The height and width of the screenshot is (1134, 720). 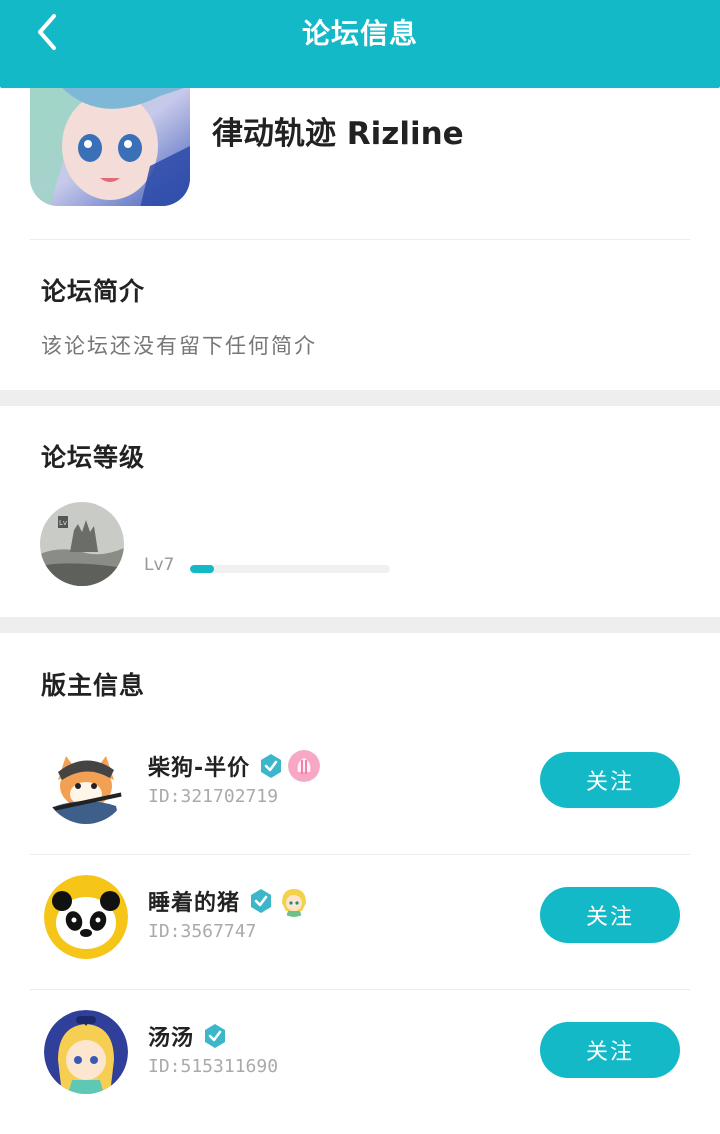 What do you see at coordinates (93, 457) in the screenshot?
I see `level-title: 论坛等级` at bounding box center [93, 457].